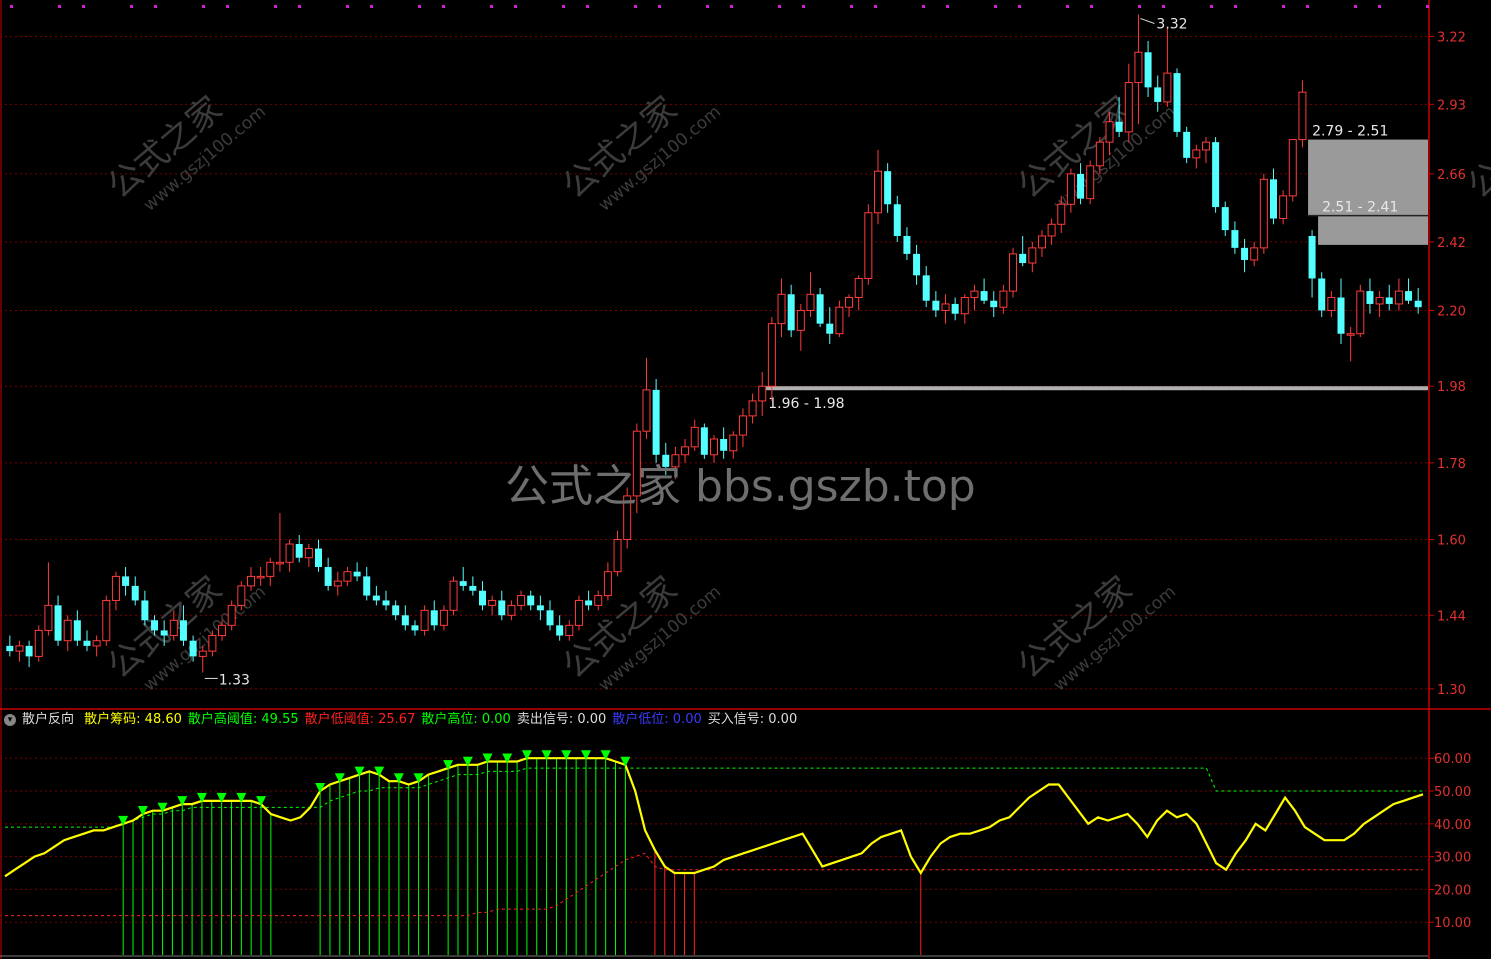 The image size is (1491, 959). What do you see at coordinates (1096, 388) in the screenshot?
I see `support-zone-line` at bounding box center [1096, 388].